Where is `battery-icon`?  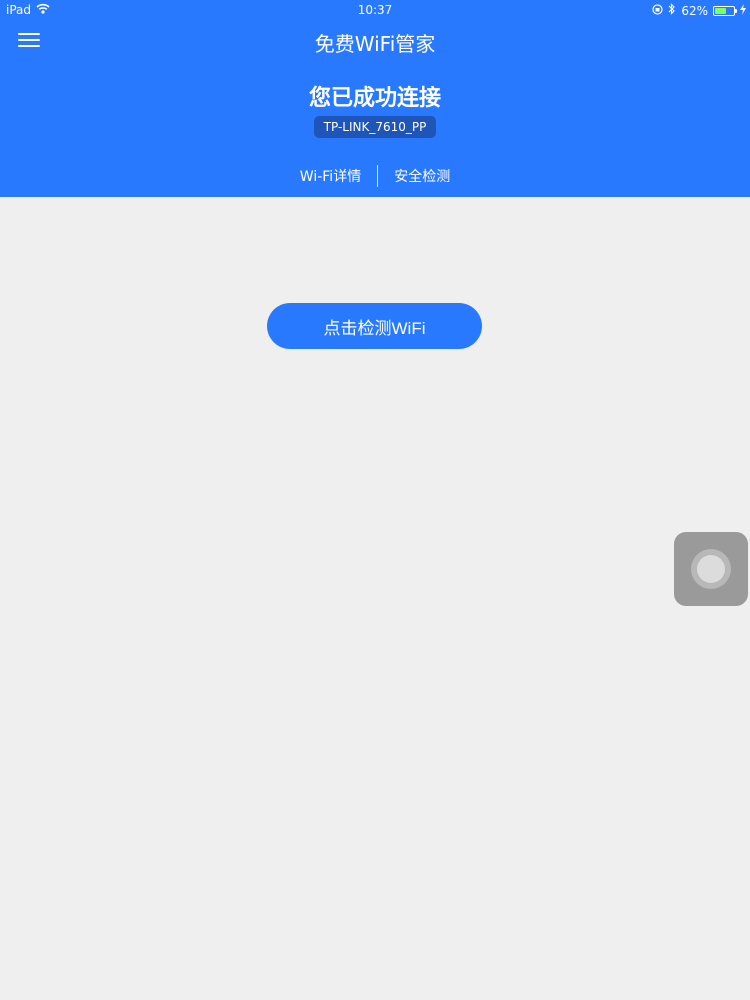 battery-icon is located at coordinates (725, 10).